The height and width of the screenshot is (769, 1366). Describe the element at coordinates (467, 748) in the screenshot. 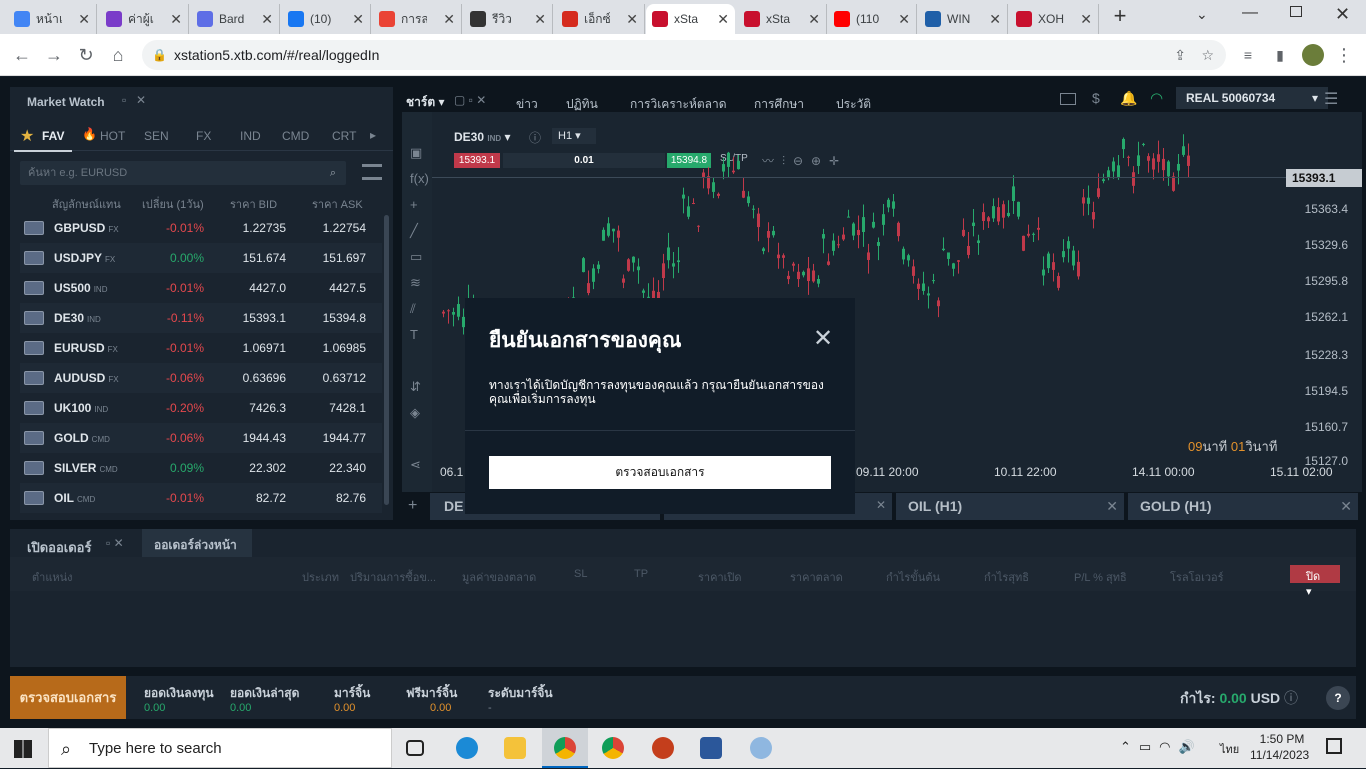

I see `edge-icon` at that location.